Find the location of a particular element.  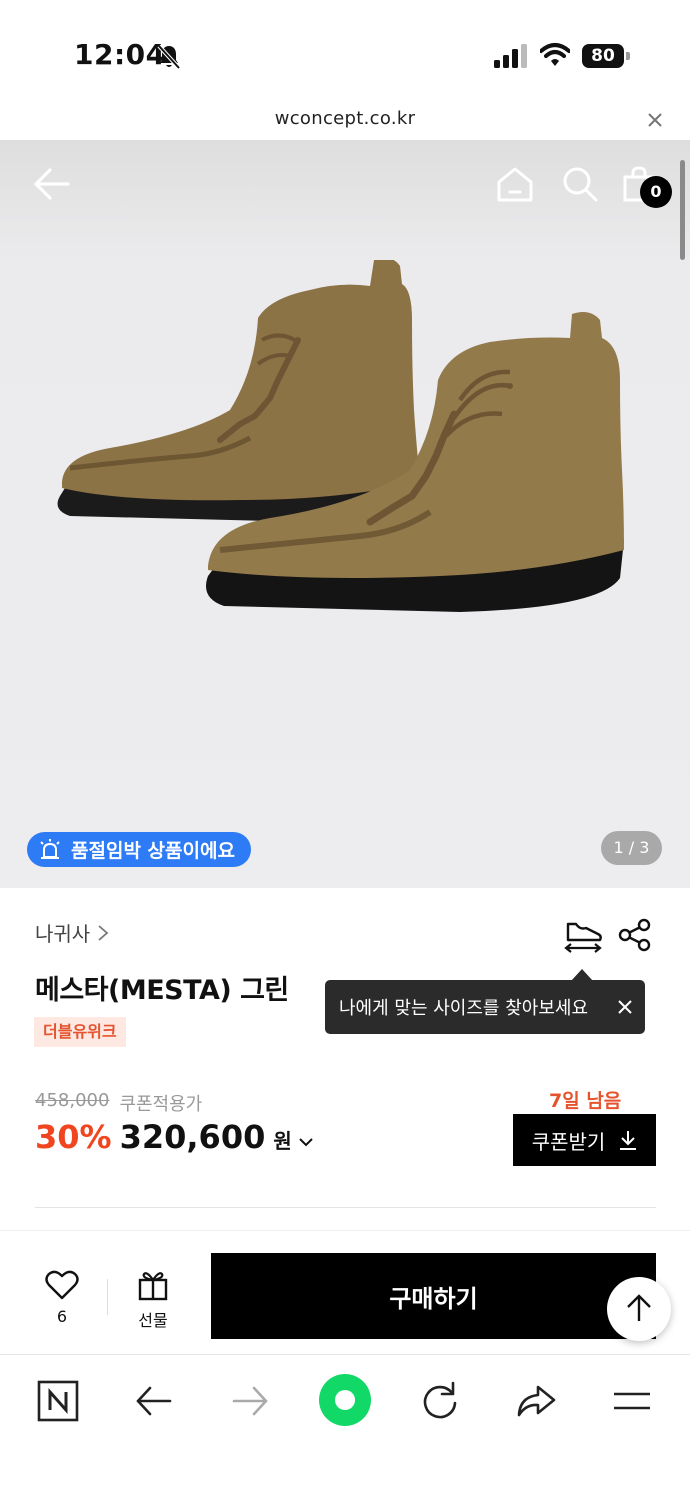

home-icon is located at coordinates (515, 184).